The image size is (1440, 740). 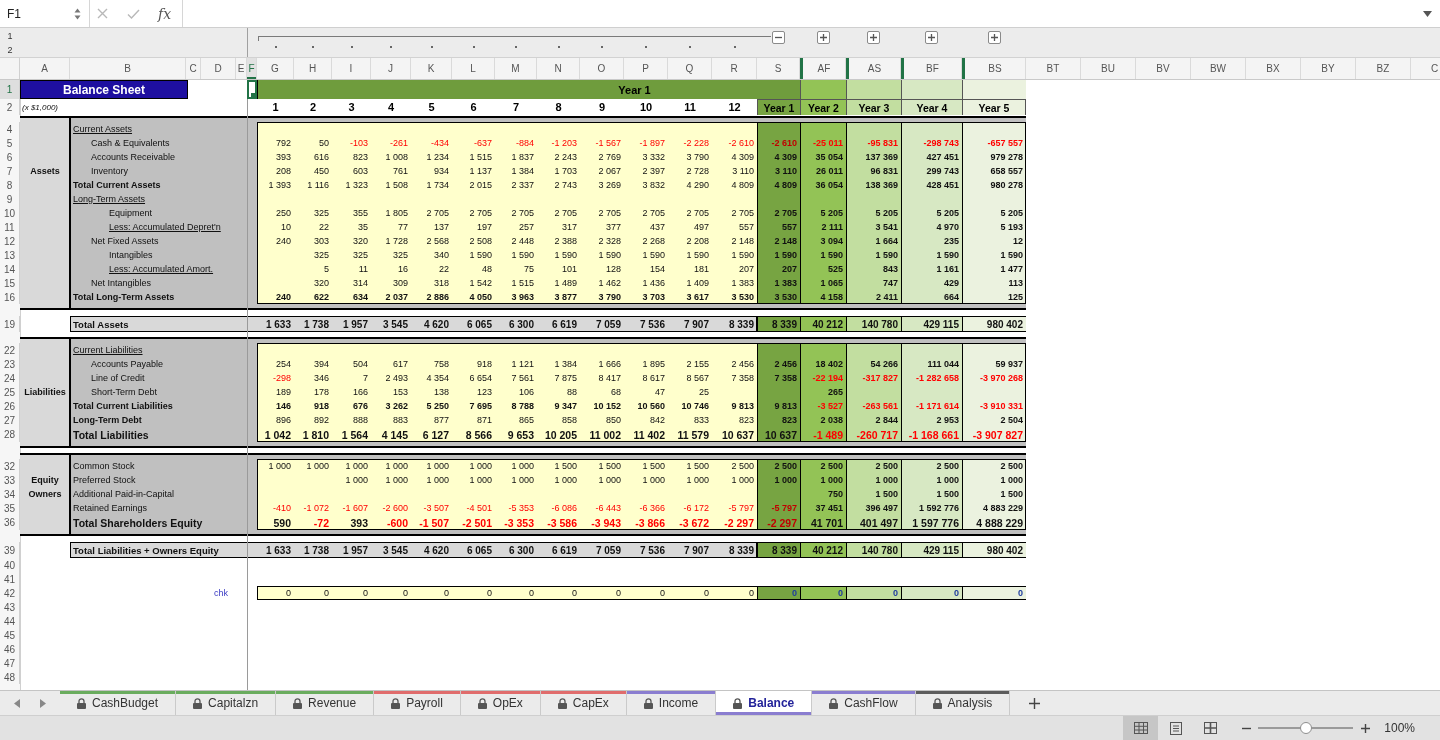 What do you see at coordinates (741, 143) in the screenshot?
I see `table-cell: -2 610` at bounding box center [741, 143].